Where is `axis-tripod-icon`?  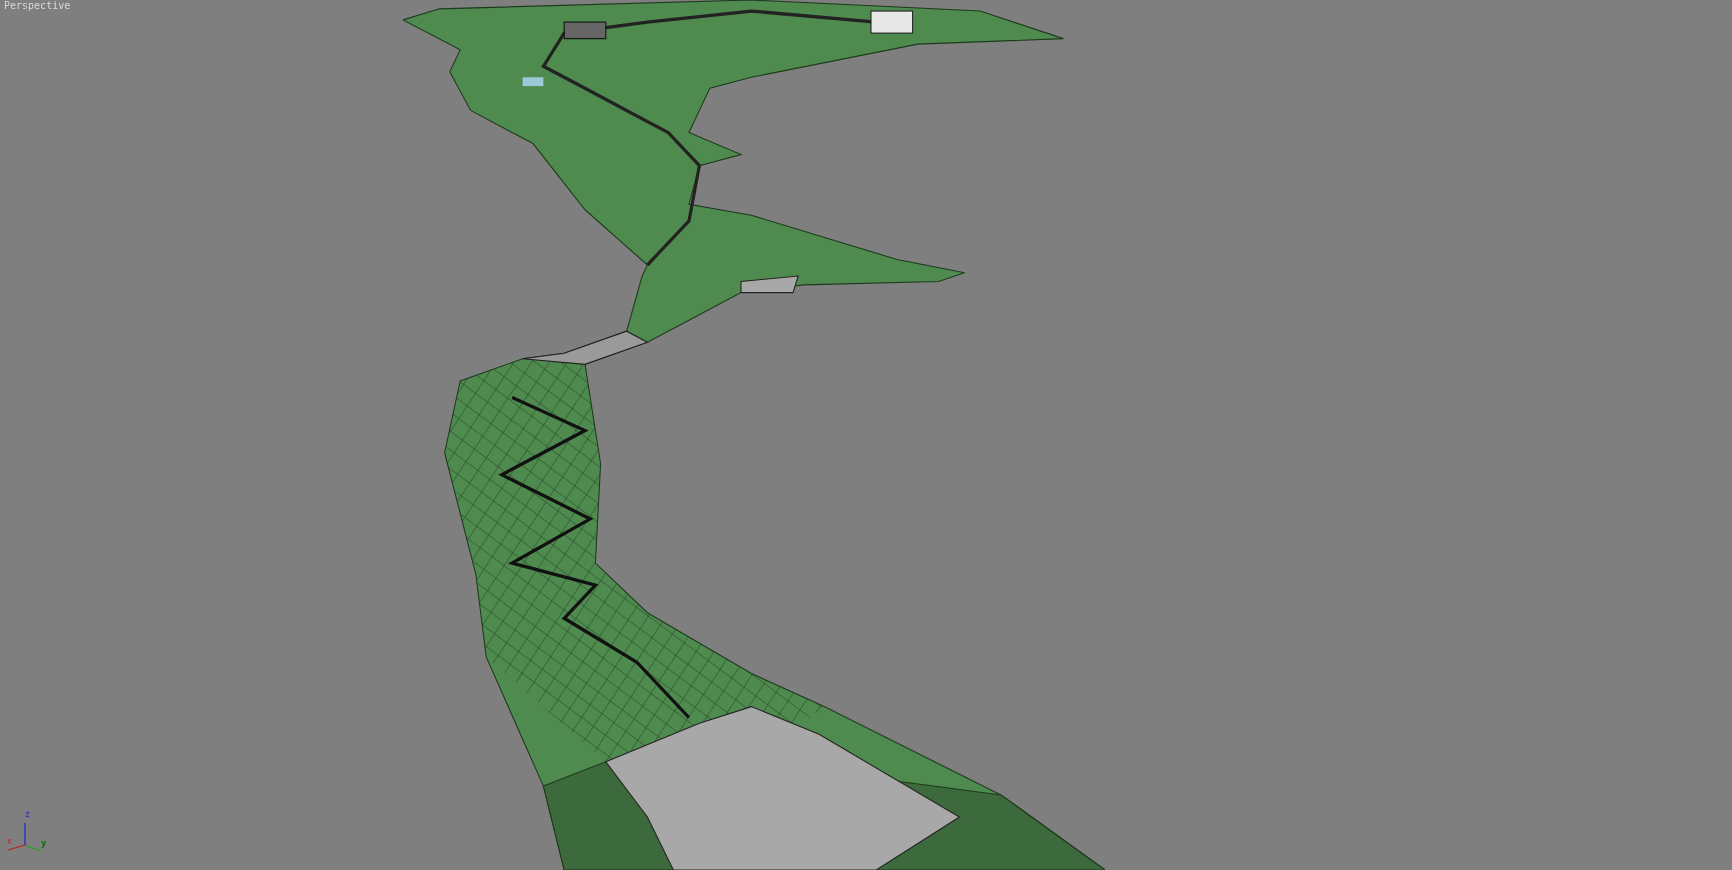
axis-tripod-icon is located at coordinates (24, 837).